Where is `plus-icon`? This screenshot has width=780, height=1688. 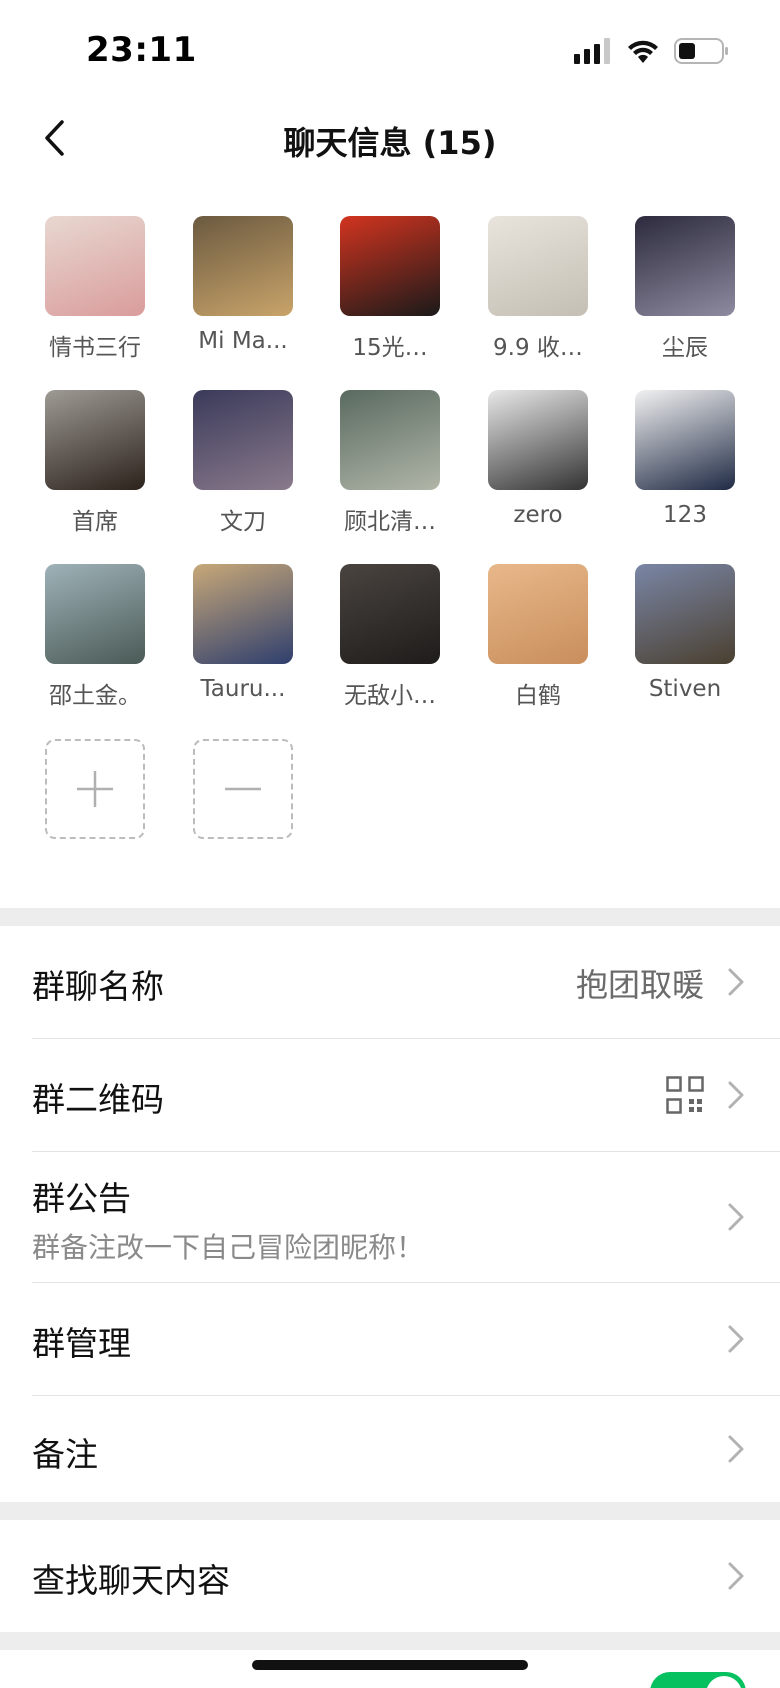
plus-icon is located at coordinates (95, 789).